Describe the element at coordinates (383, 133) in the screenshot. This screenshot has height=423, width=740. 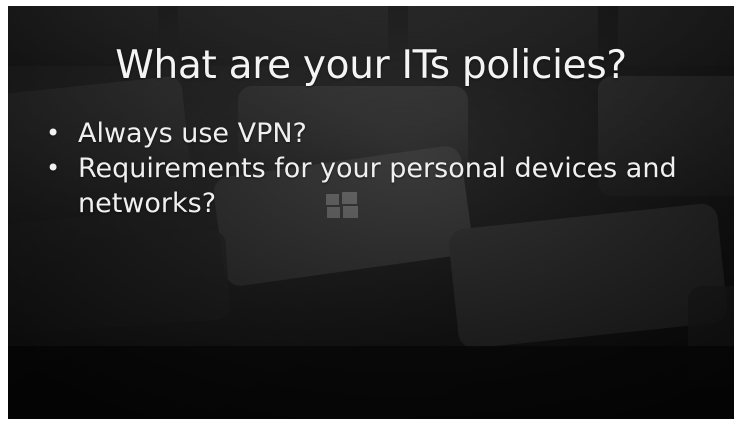
I see `bullet-item: • Always use VPN?` at that location.